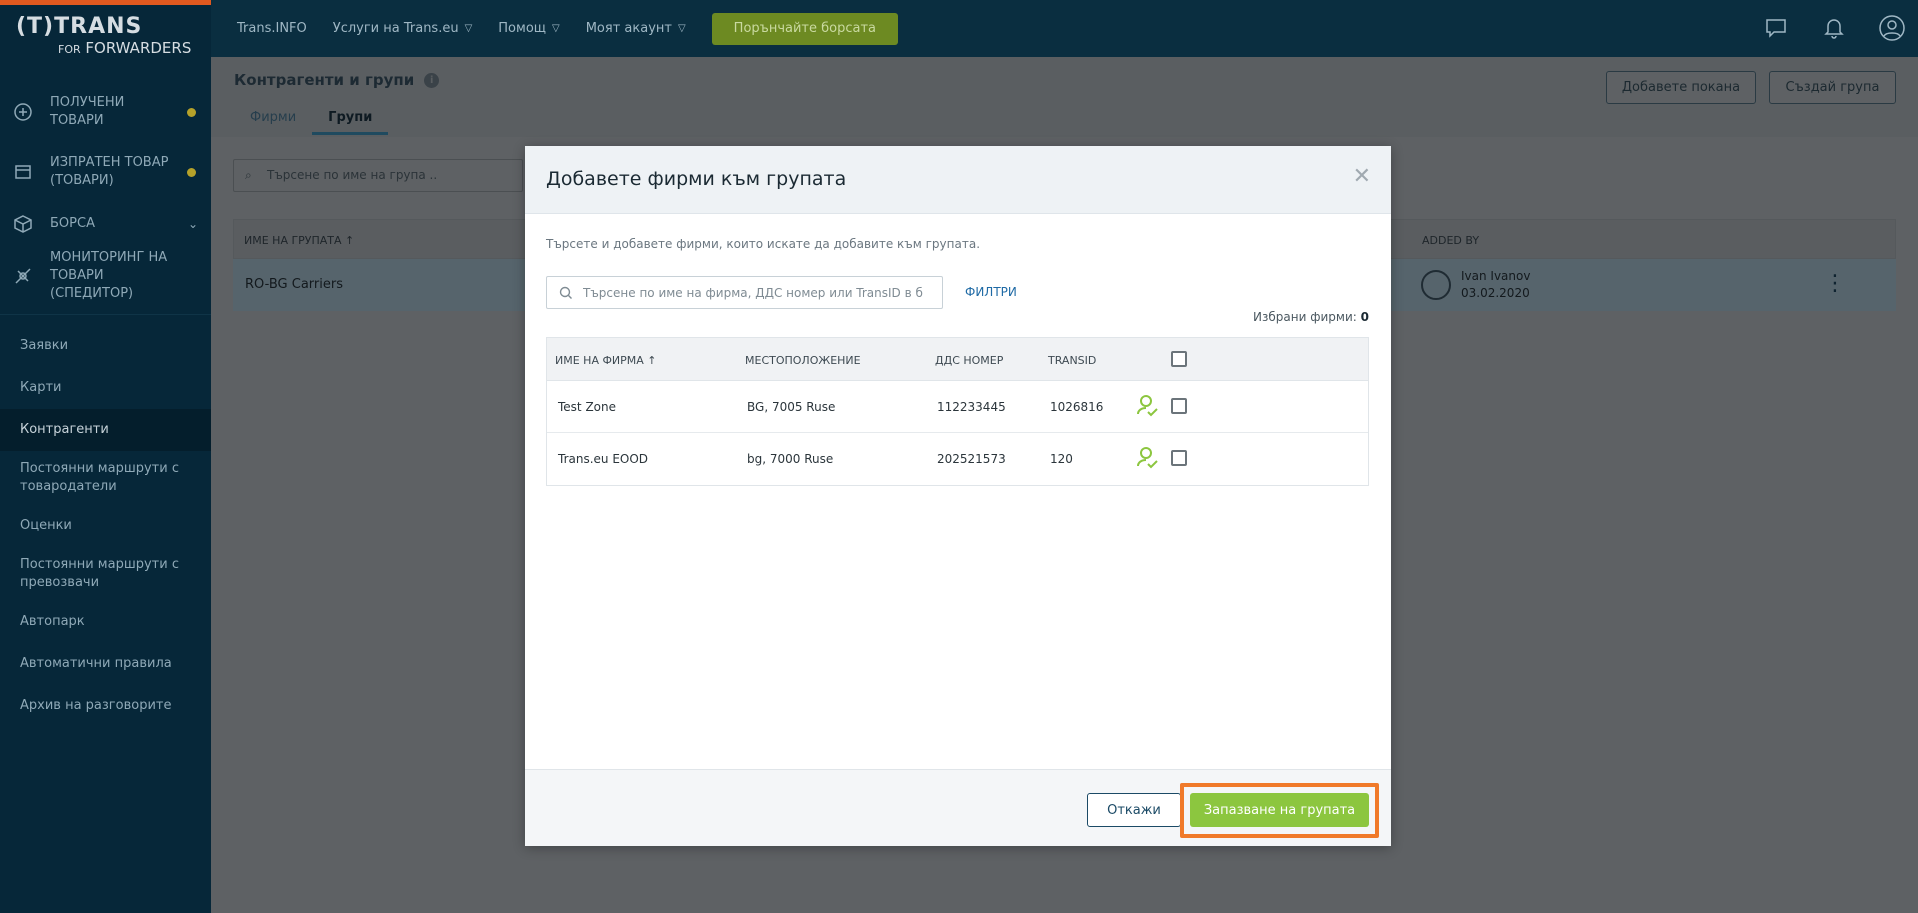  I want to click on sidebar-divider, so click(105, 314).